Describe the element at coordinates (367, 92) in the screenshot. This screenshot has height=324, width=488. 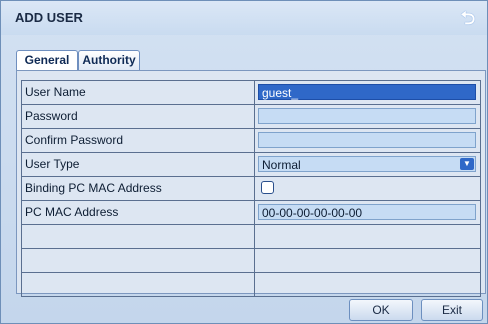
I see `user-name-input: guest_` at that location.